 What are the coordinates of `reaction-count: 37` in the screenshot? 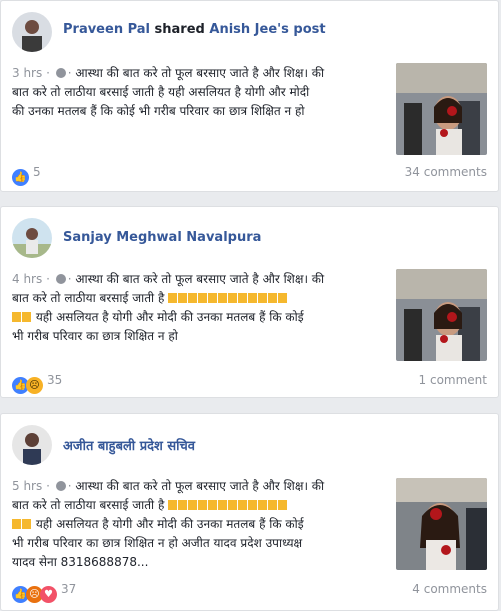 It's located at (68, 589).